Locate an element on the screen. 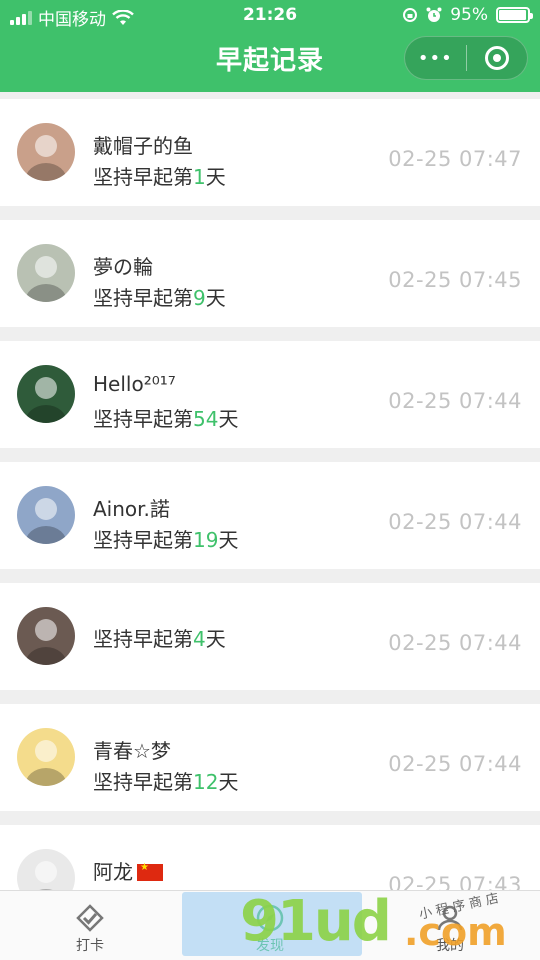 This screenshot has width=540, height=960. record-item: 夢の輪坚持早起第9天 02-25 07:45 is located at coordinates (270, 273).